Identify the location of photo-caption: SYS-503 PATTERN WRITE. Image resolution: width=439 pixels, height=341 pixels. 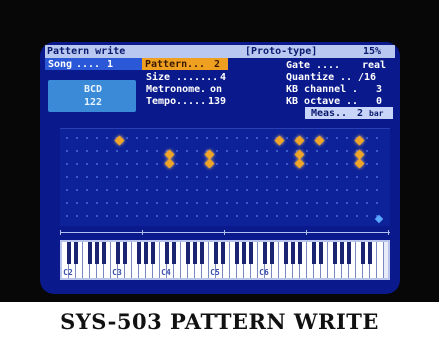
(219, 322).